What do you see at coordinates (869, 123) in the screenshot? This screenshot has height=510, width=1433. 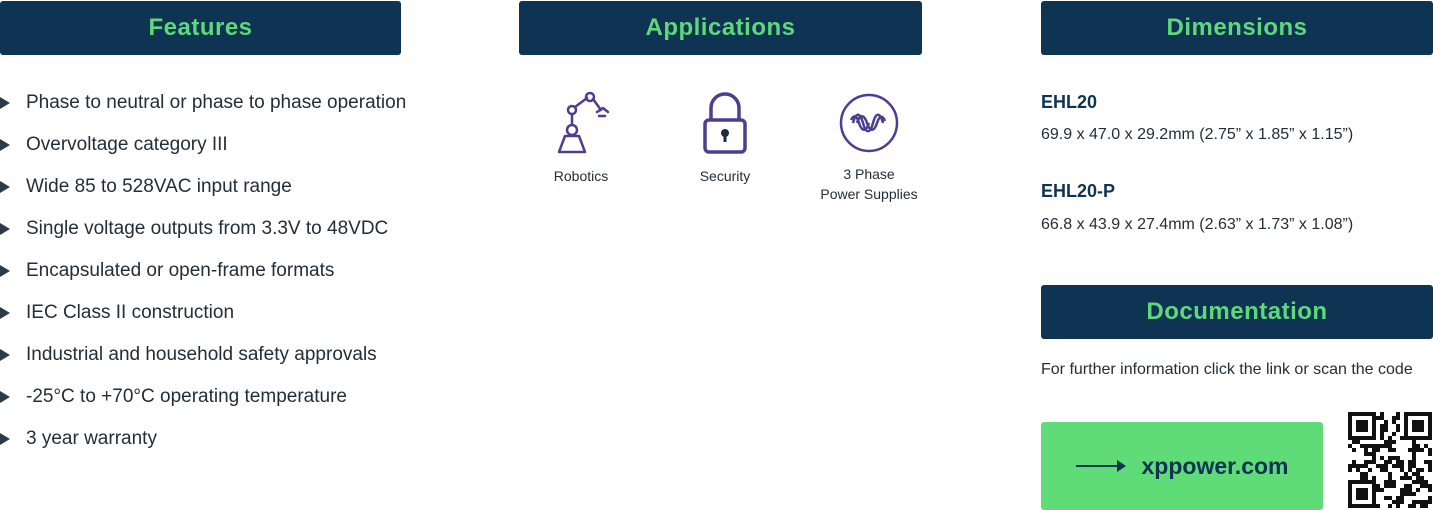 I see `three-phase-wave-icon` at bounding box center [869, 123].